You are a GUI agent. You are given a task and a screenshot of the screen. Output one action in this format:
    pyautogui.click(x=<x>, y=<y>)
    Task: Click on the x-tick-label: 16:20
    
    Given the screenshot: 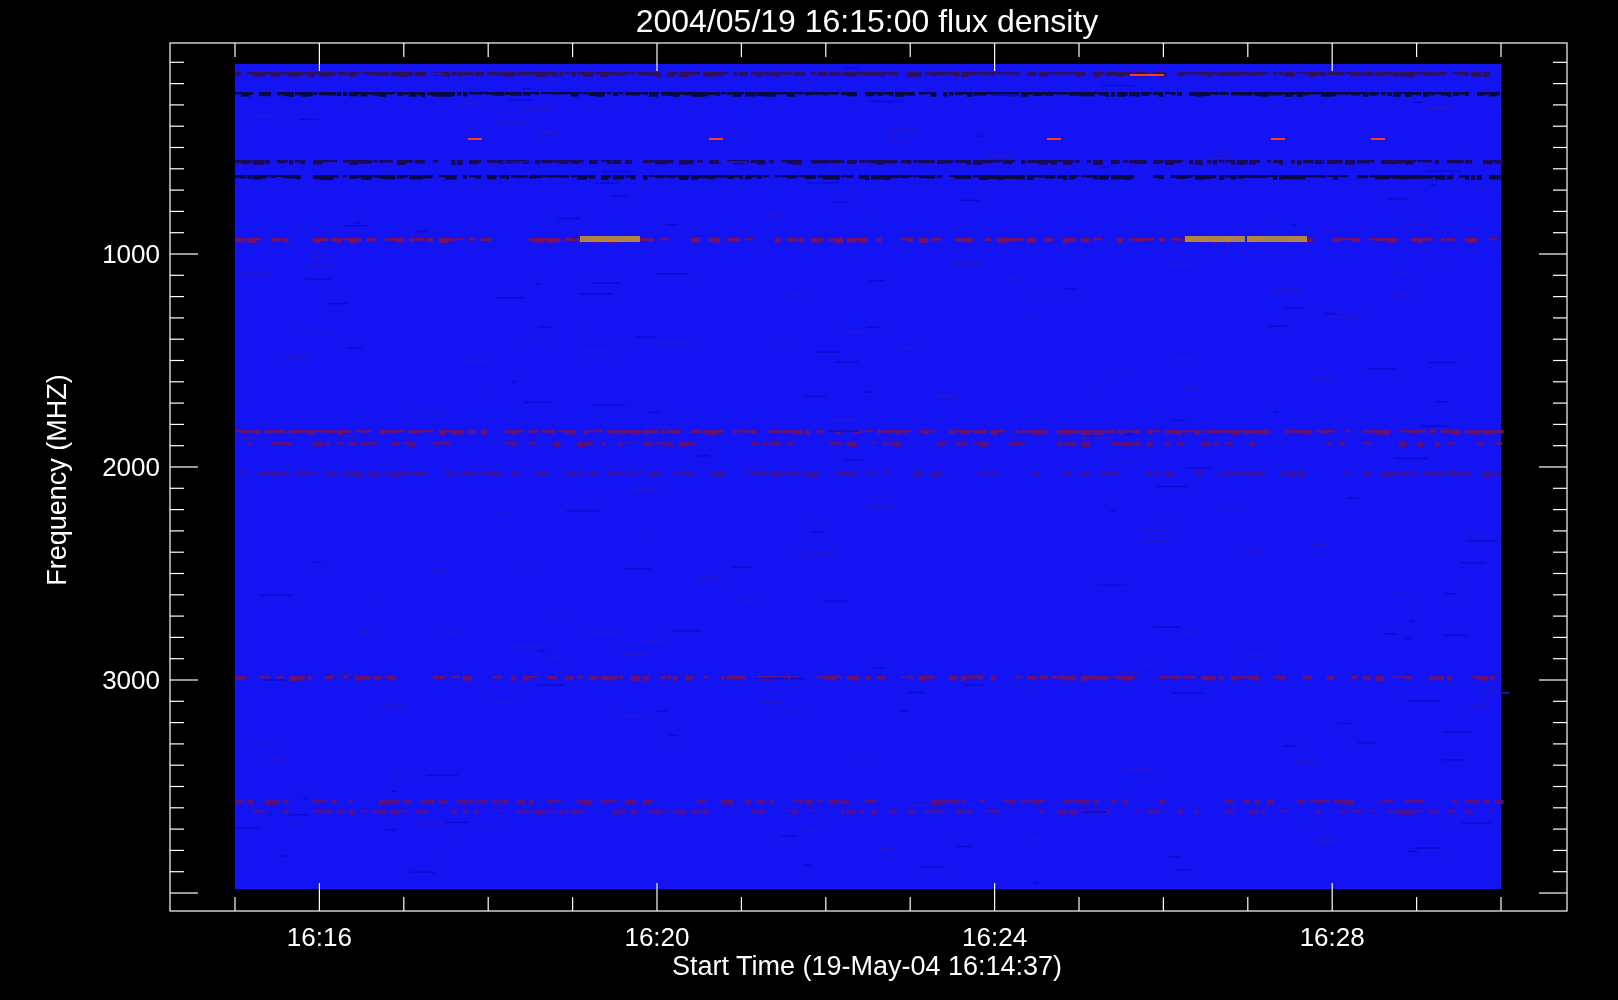 What is the action you would take?
    pyautogui.click(x=657, y=937)
    